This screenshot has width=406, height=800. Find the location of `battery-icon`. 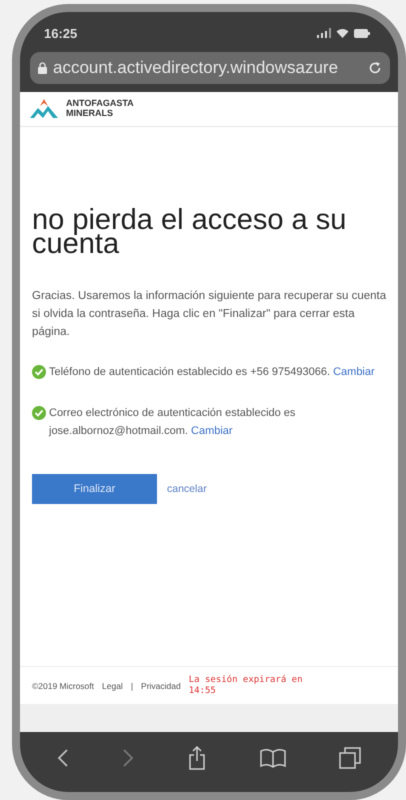

battery-icon is located at coordinates (362, 33).